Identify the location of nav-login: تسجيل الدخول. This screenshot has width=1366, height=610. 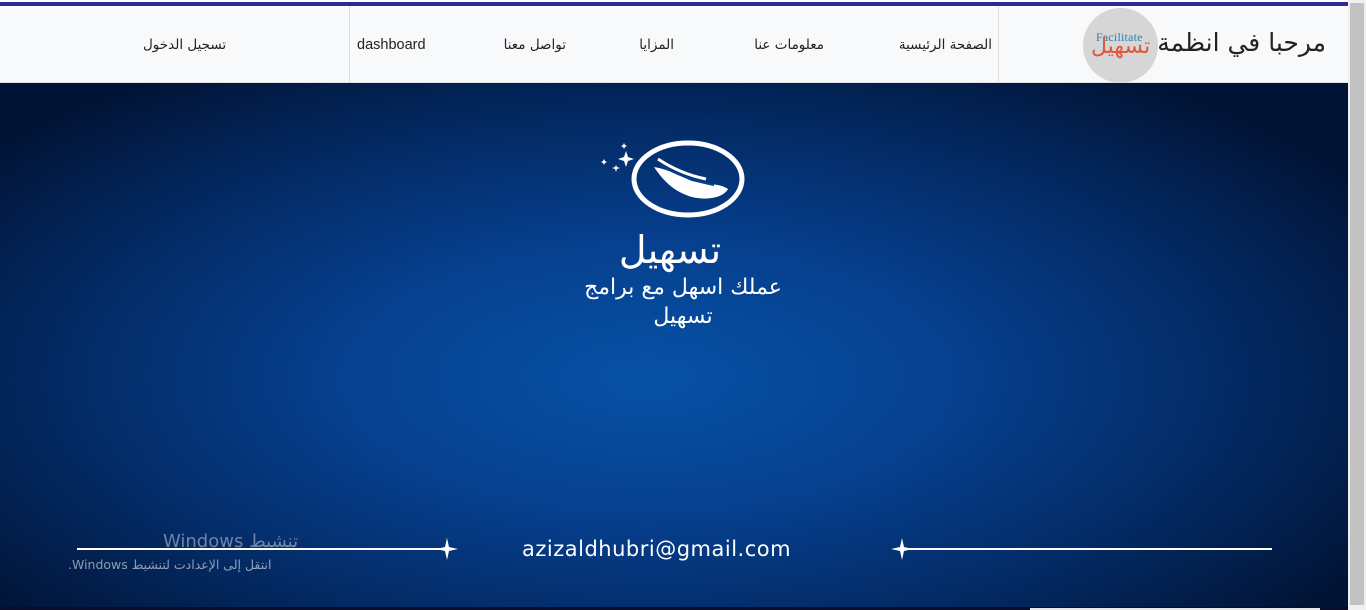
(184, 45).